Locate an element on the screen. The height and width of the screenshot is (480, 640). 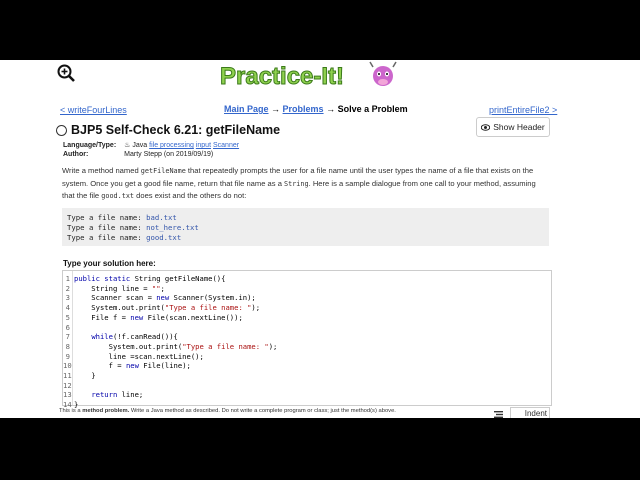
status-radio-icon is located at coordinates (61, 130).